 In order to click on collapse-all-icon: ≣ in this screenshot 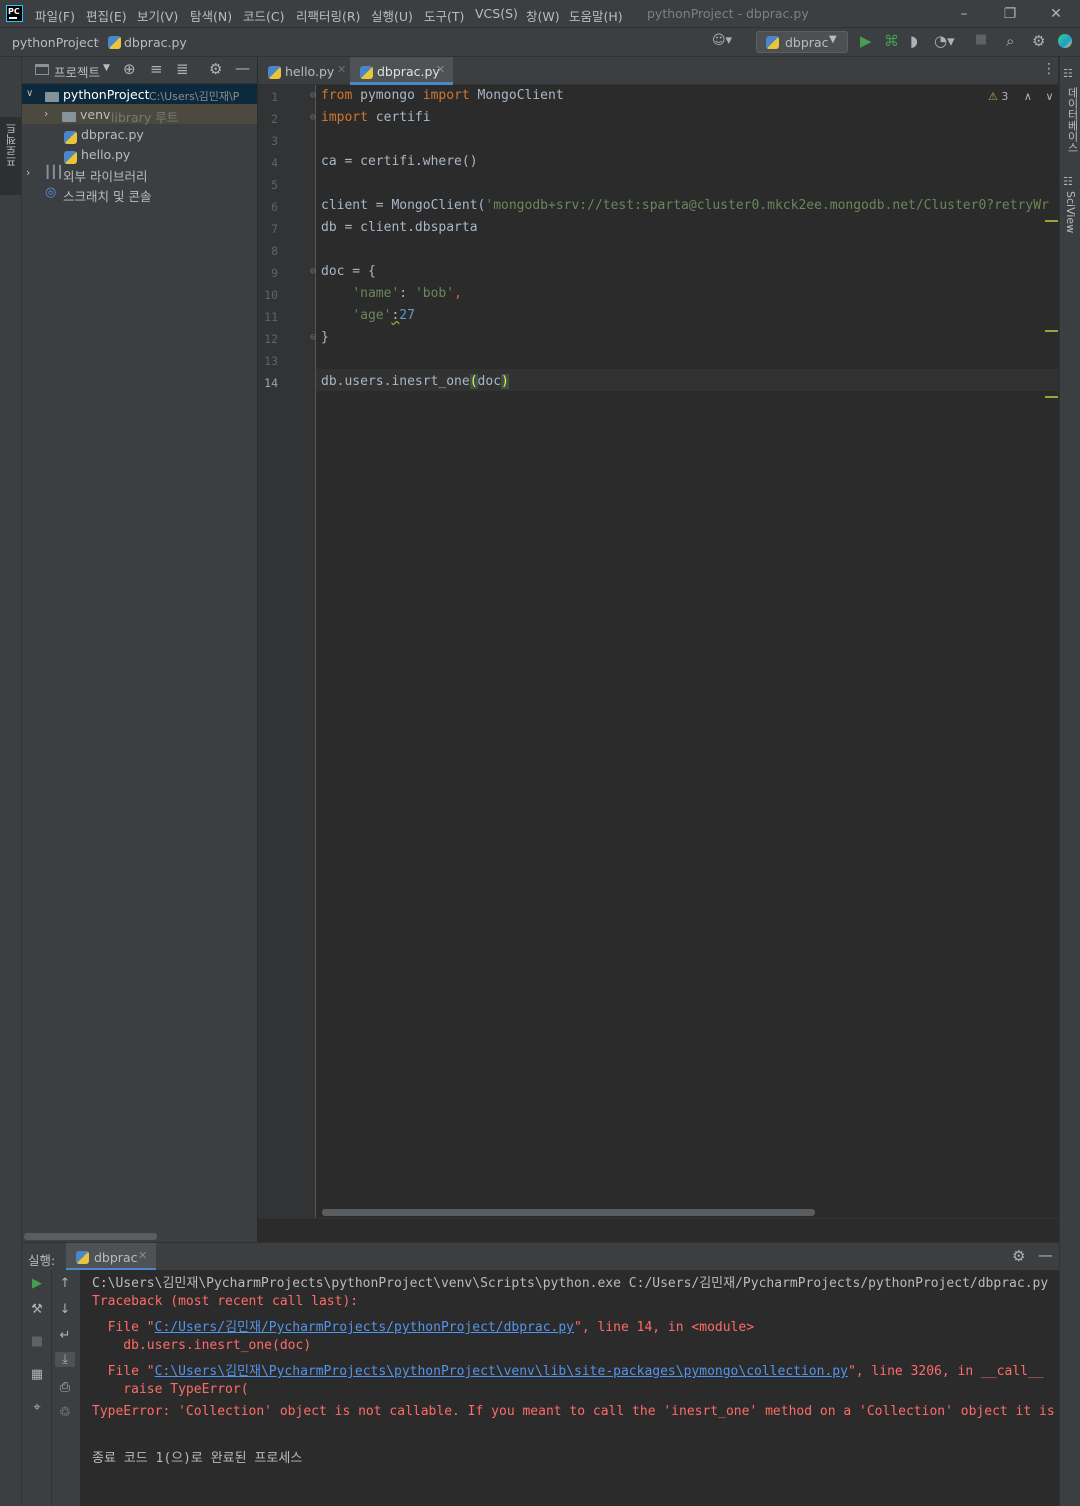, I will do `click(182, 69)`.